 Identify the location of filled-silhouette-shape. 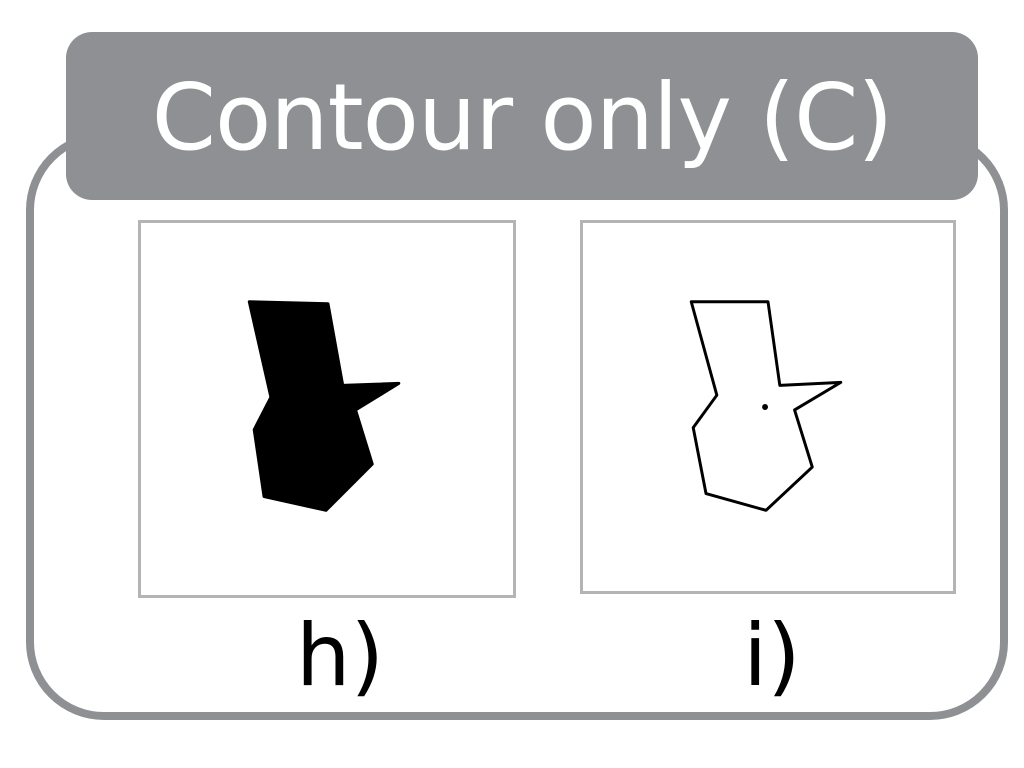
(324, 406).